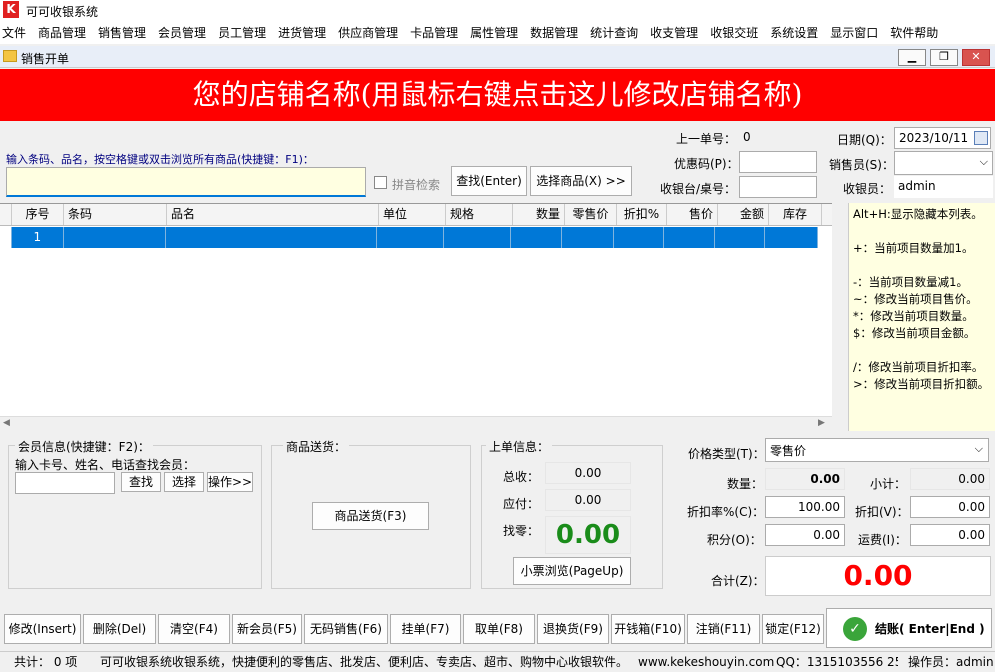 The image size is (995, 672). Describe the element at coordinates (805, 507) in the screenshot. I see `rate-input: 100.00` at that location.